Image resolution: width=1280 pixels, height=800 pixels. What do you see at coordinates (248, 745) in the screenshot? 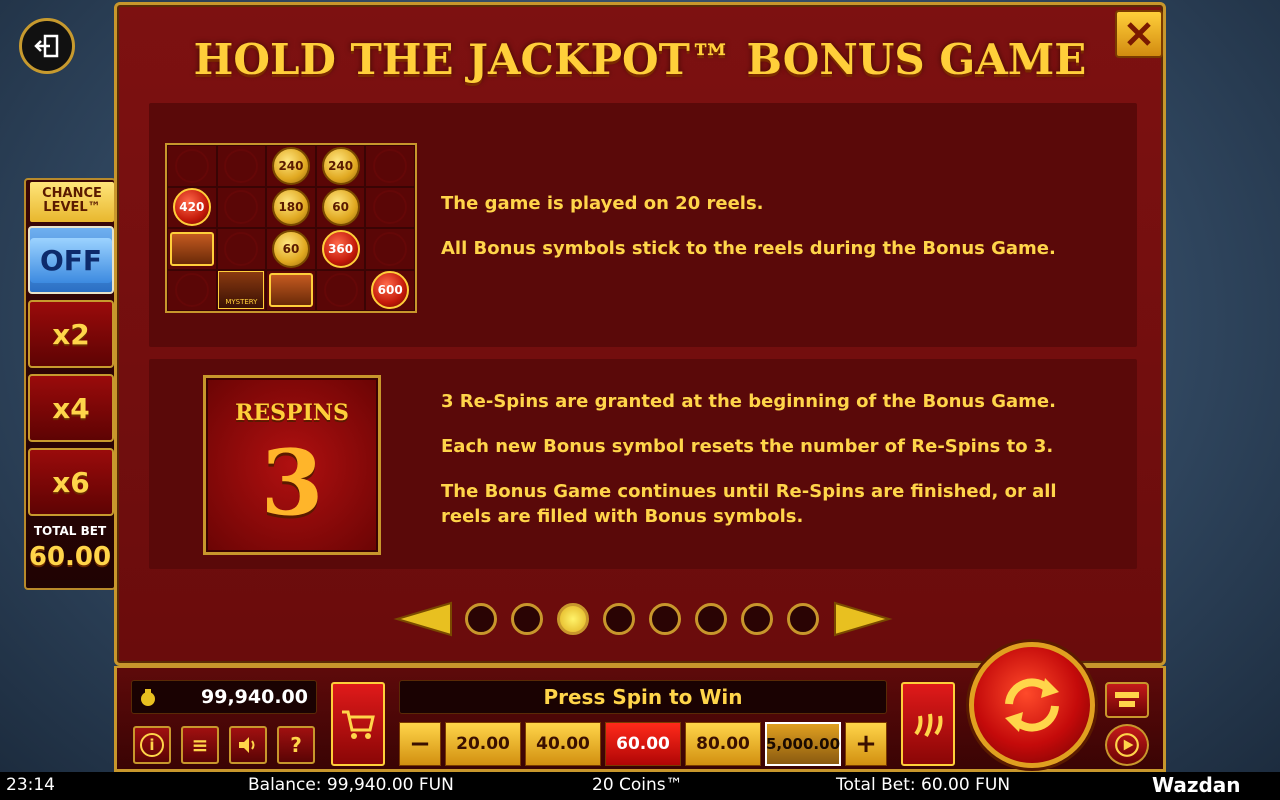
I see `sound-button` at bounding box center [248, 745].